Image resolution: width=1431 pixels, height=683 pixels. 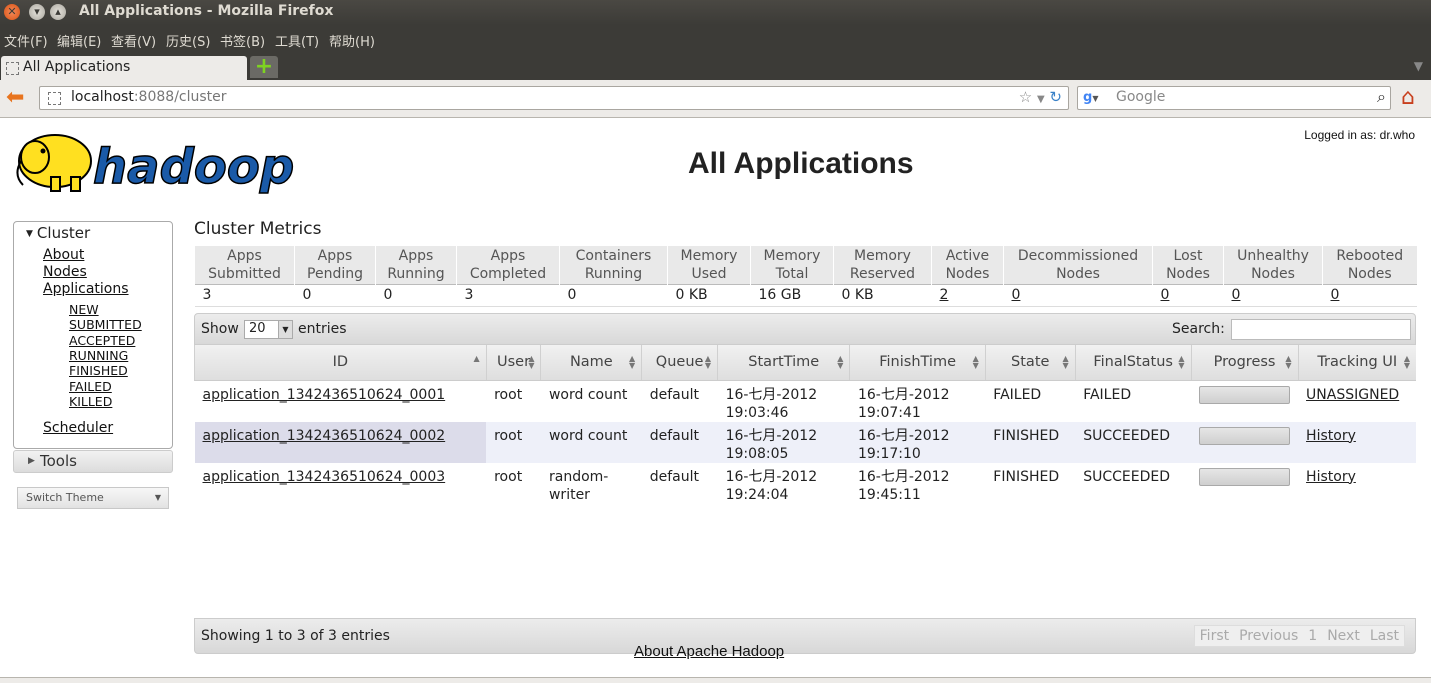 What do you see at coordinates (1312, 635) in the screenshot?
I see `pager-page-1-button: 1` at bounding box center [1312, 635].